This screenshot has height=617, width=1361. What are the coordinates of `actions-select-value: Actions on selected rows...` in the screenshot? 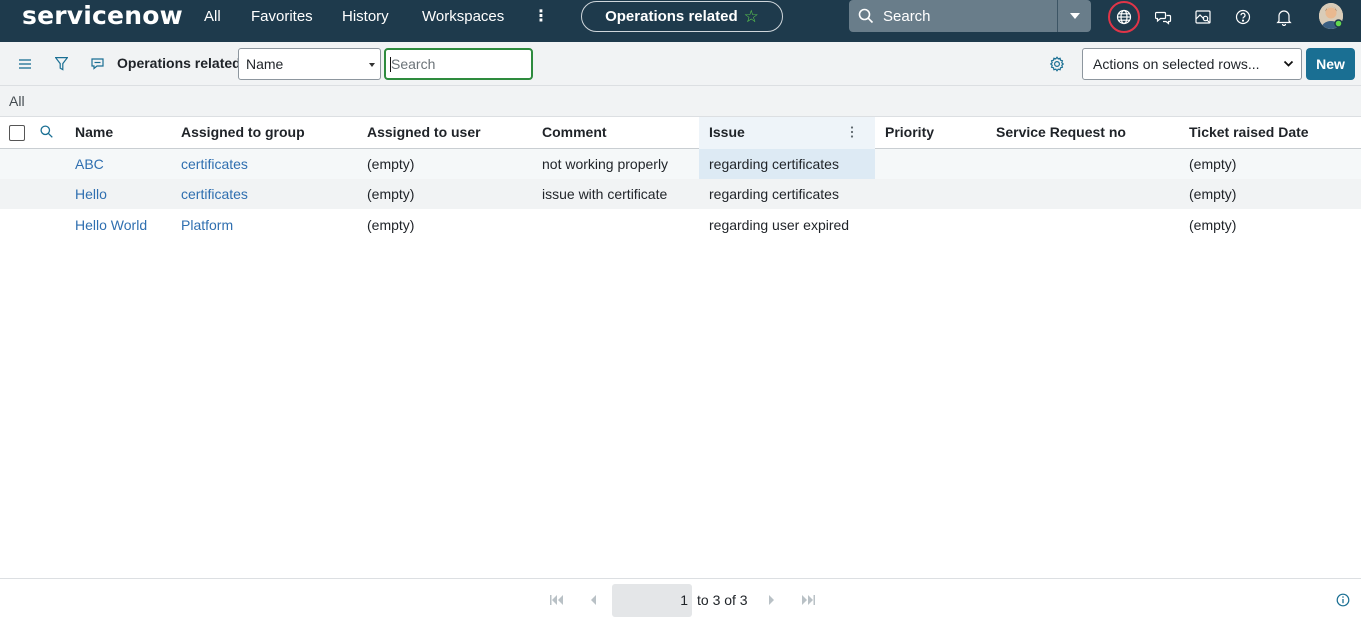 It's located at (1176, 64).